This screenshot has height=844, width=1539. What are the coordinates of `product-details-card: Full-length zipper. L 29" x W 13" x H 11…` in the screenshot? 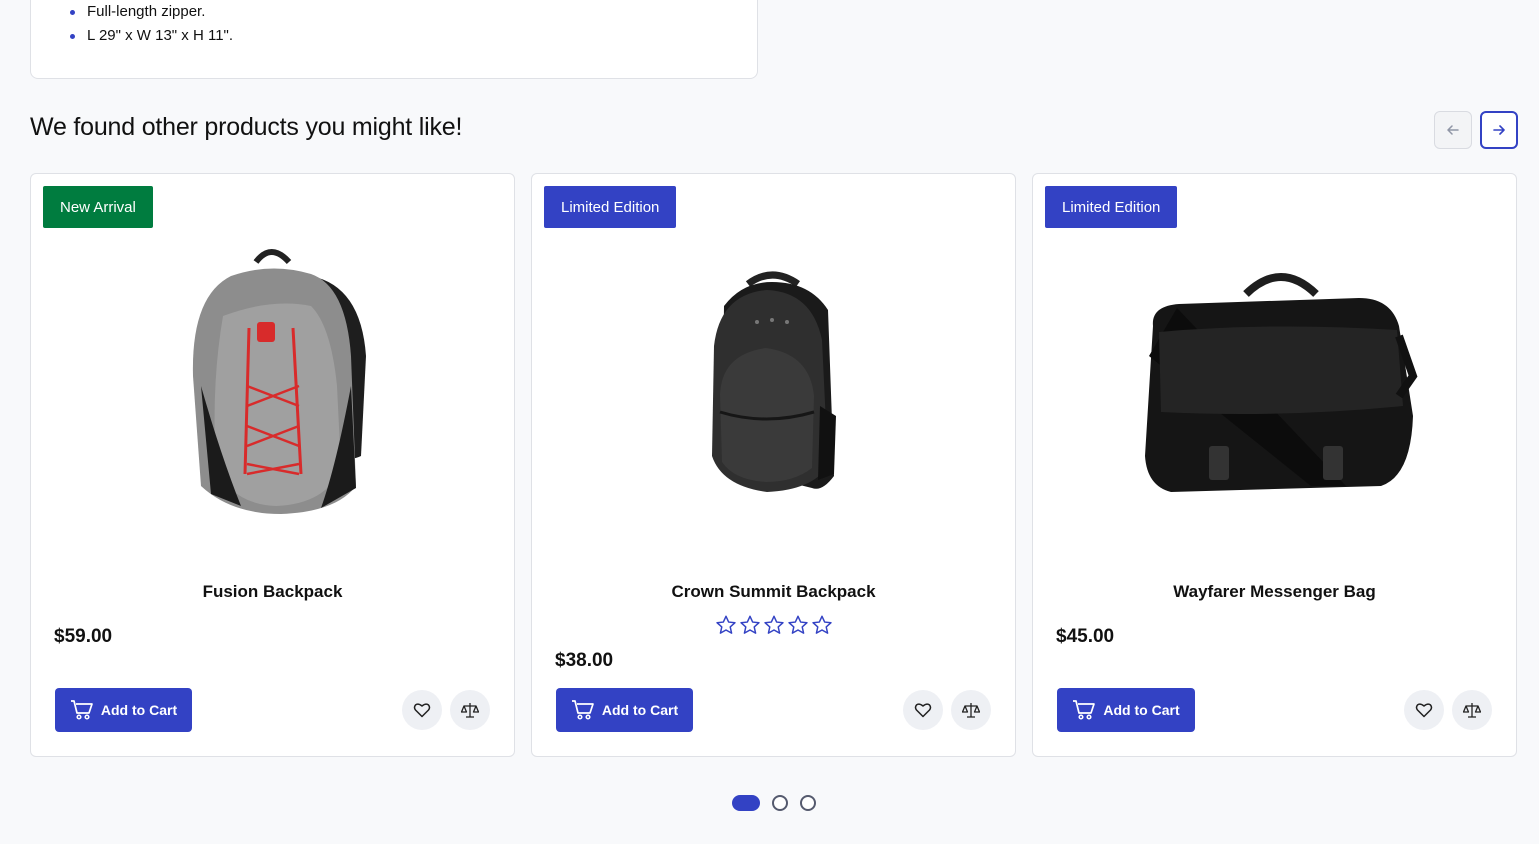 It's located at (394, 39).